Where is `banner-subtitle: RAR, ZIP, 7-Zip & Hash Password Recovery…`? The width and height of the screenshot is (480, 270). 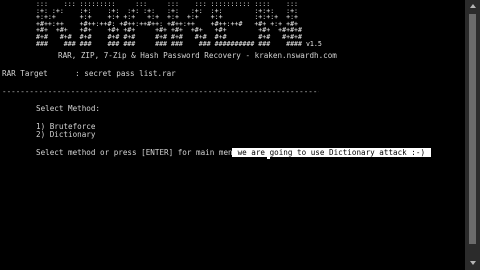 banner-subtitle: RAR, ZIP, 7-Zip & Hash Password Recovery… is located at coordinates (197, 55).